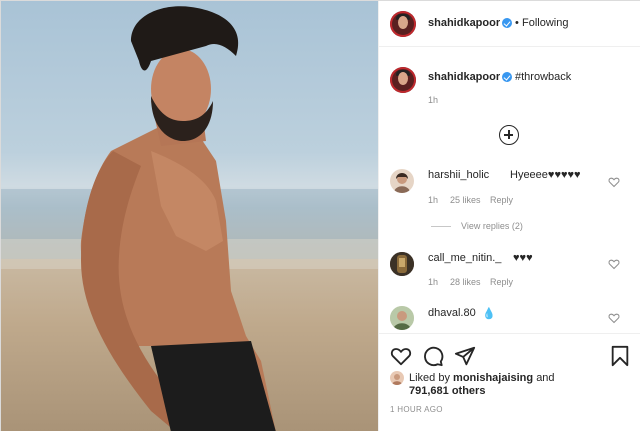 The width and height of the screenshot is (640, 431). Describe the element at coordinates (447, 391) in the screenshot. I see `others-count-link: 791,681 others` at that location.